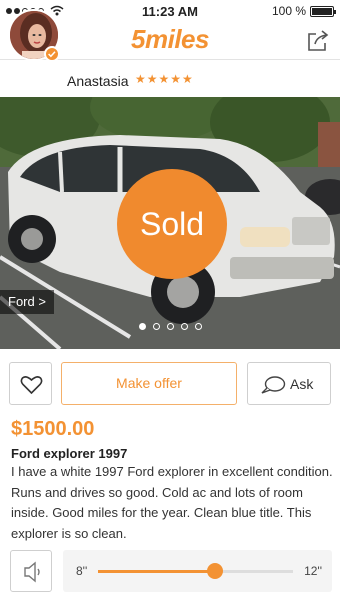 The height and width of the screenshot is (604, 340). I want to click on elapsed-time: 8'', so click(82, 571).